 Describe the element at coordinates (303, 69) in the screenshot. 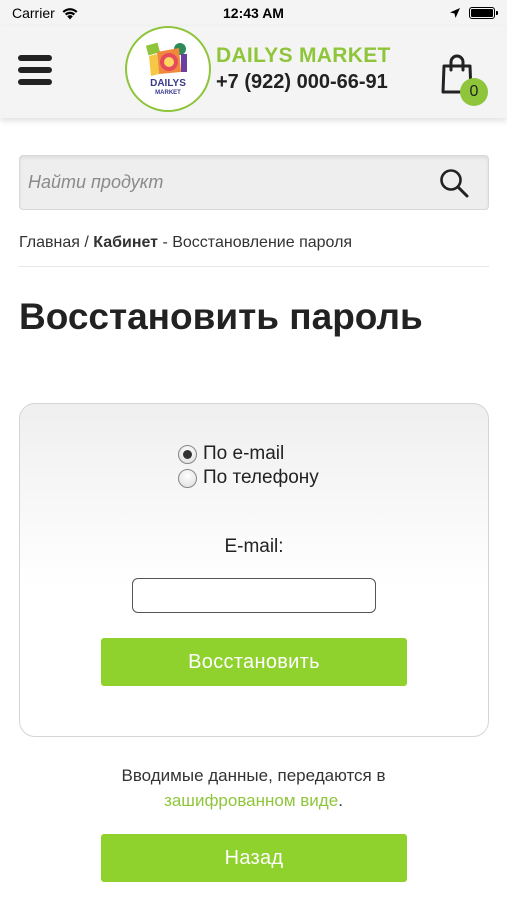

I see `brand-block: DAILYS MARKET +7 (922) 000-66-91` at that location.